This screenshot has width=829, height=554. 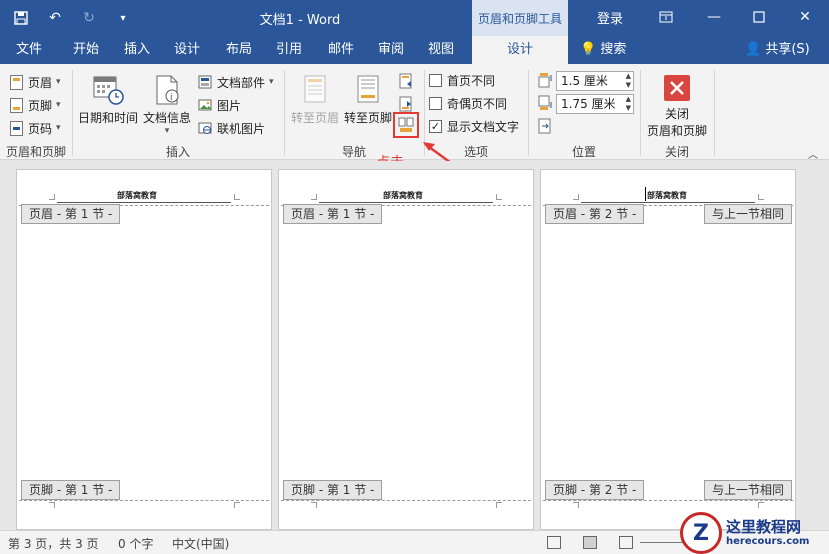 I want to click on collapse-ribbon-icon: ︿, so click(x=813, y=153).